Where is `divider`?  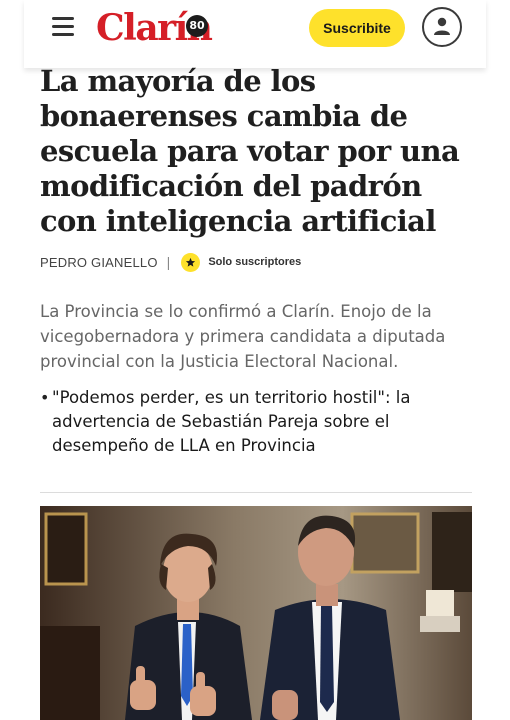
divider is located at coordinates (256, 492).